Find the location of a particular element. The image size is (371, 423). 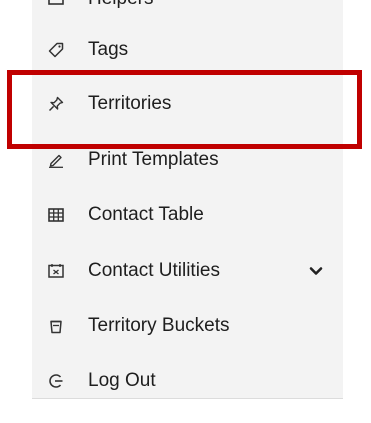

table-icon is located at coordinates (56, 215).